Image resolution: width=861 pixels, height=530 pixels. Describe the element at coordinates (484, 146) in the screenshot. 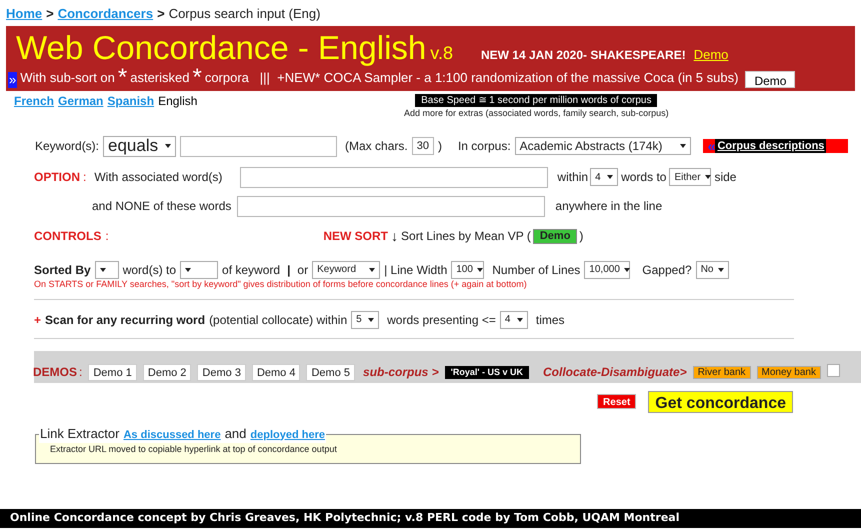

I see `corpus-label: In corpus:` at that location.